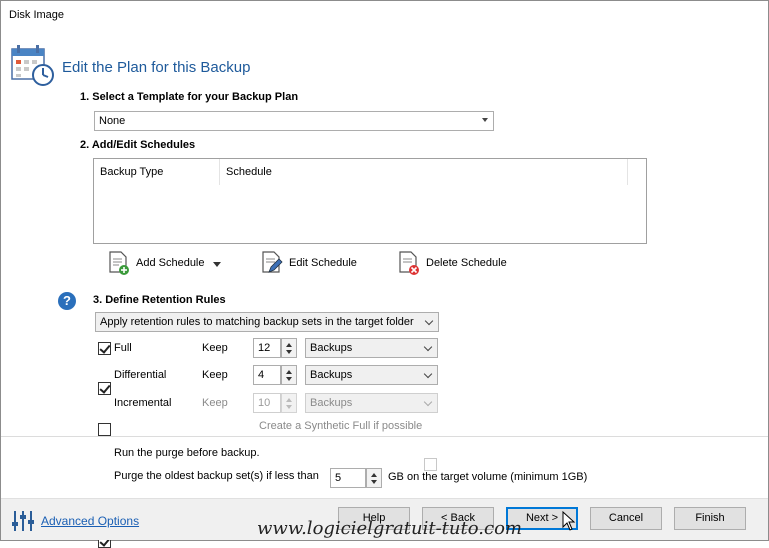 Image resolution: width=769 pixels, height=548 pixels. I want to click on column-header-backup-type: Backup Type, so click(157, 172).